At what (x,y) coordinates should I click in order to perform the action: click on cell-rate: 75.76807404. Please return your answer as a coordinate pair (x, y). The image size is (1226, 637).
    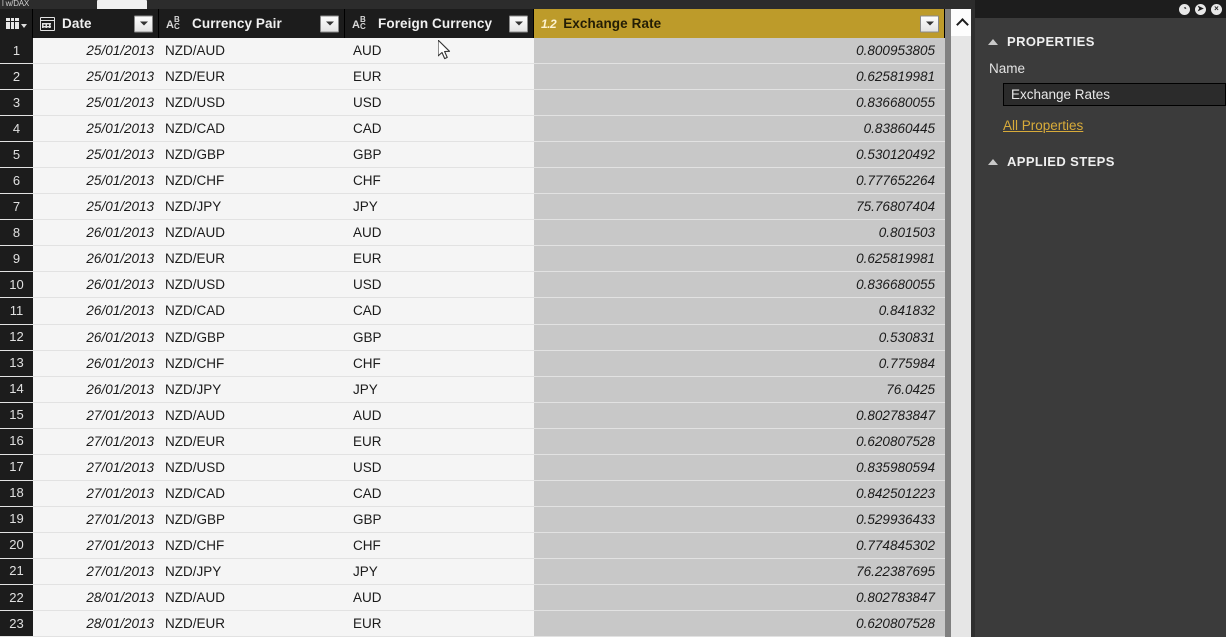
    Looking at the image, I should click on (739, 207).